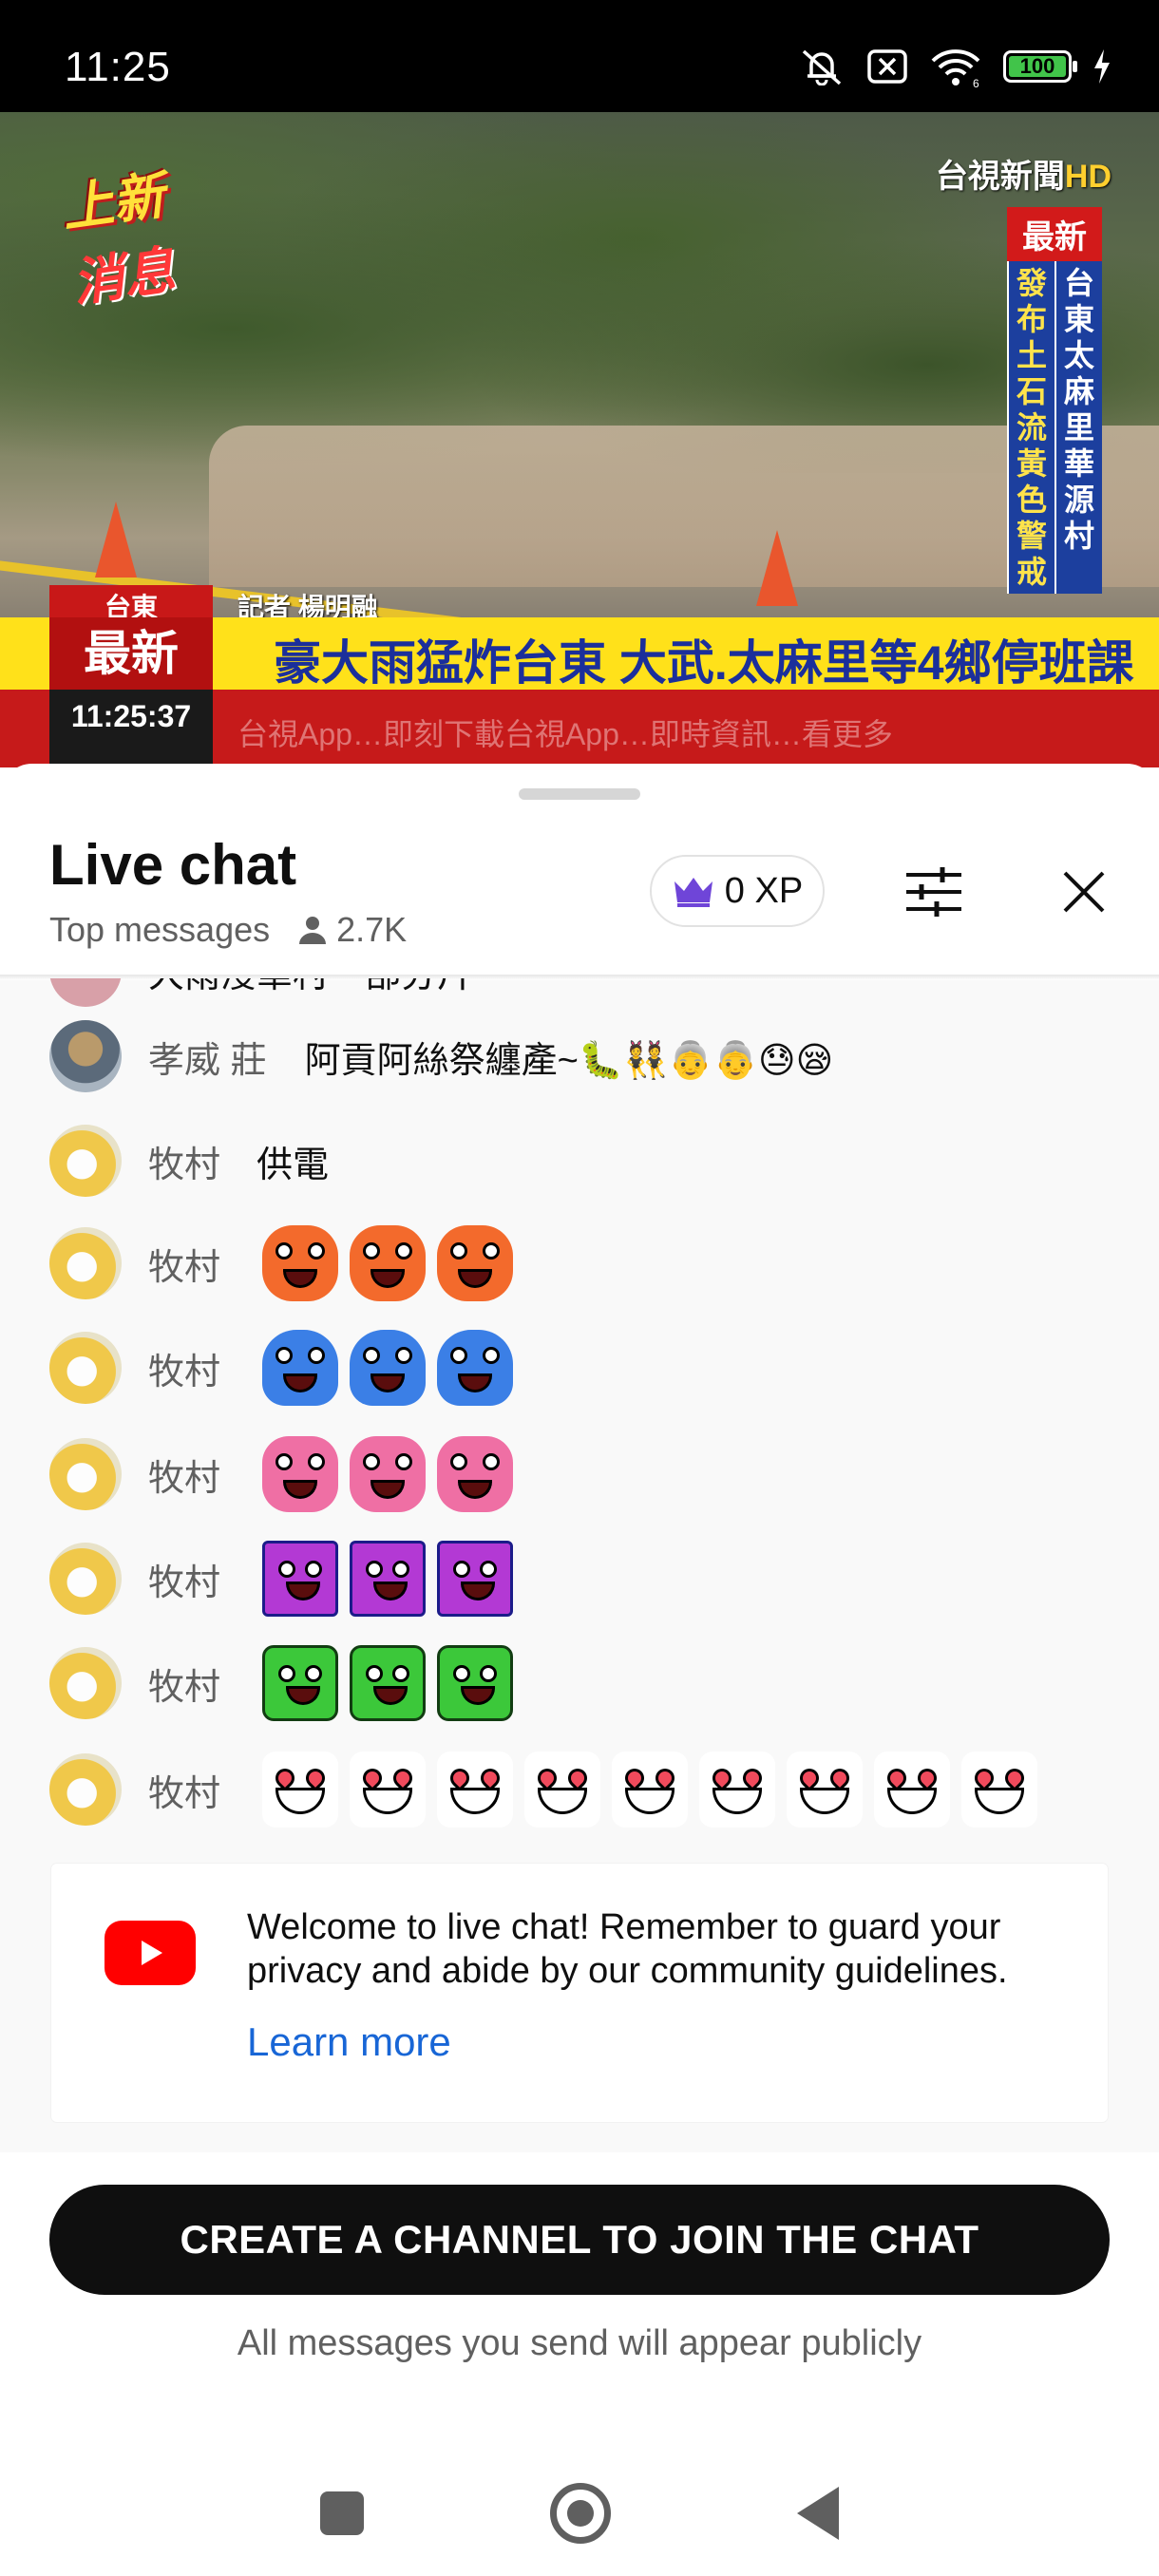  I want to click on sliders-icon, so click(933, 892).